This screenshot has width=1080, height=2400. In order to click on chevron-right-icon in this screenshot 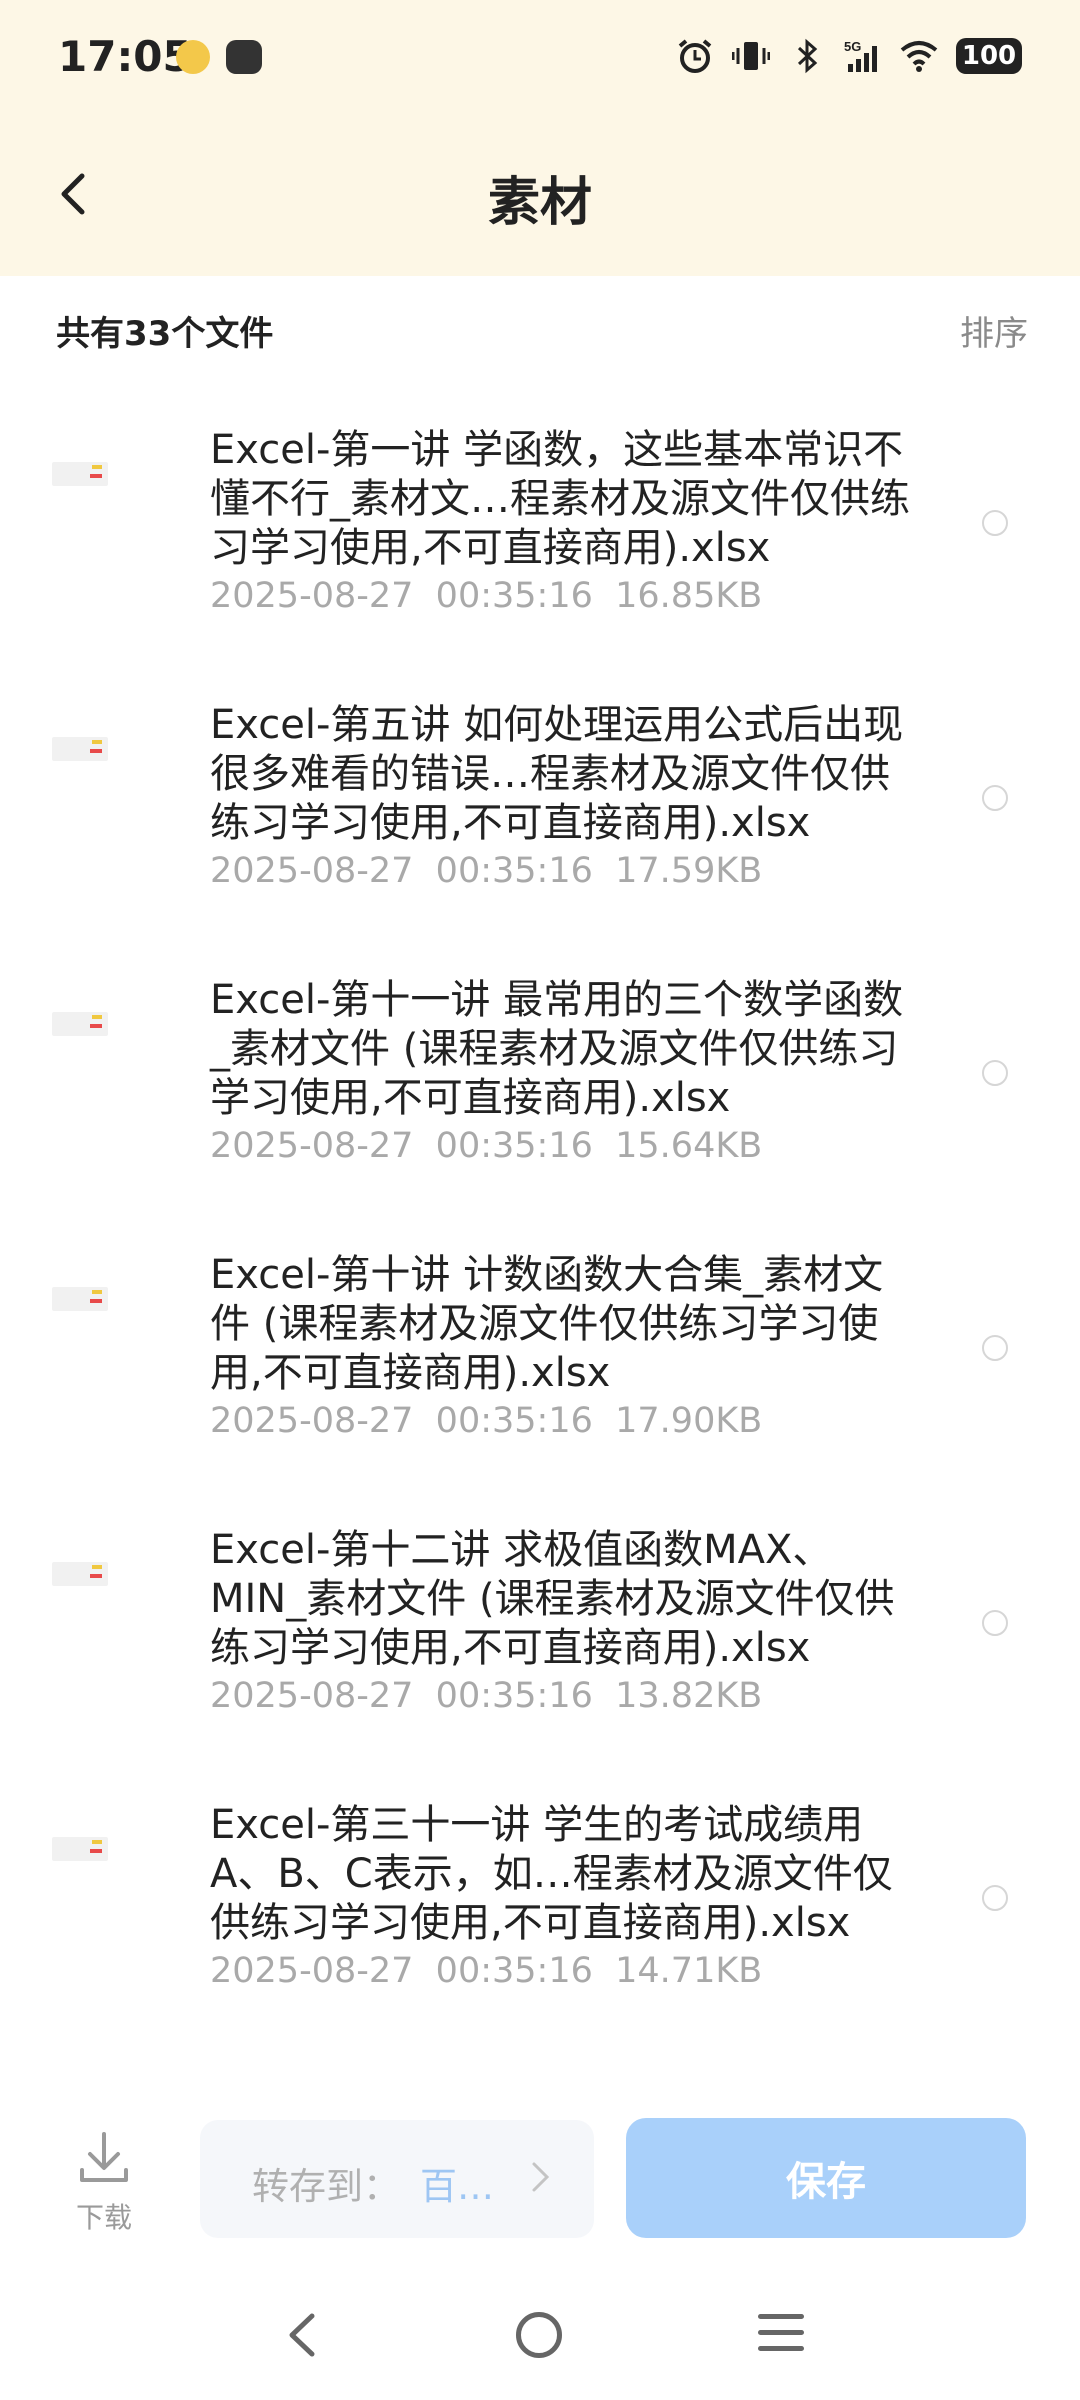, I will do `click(541, 2177)`.